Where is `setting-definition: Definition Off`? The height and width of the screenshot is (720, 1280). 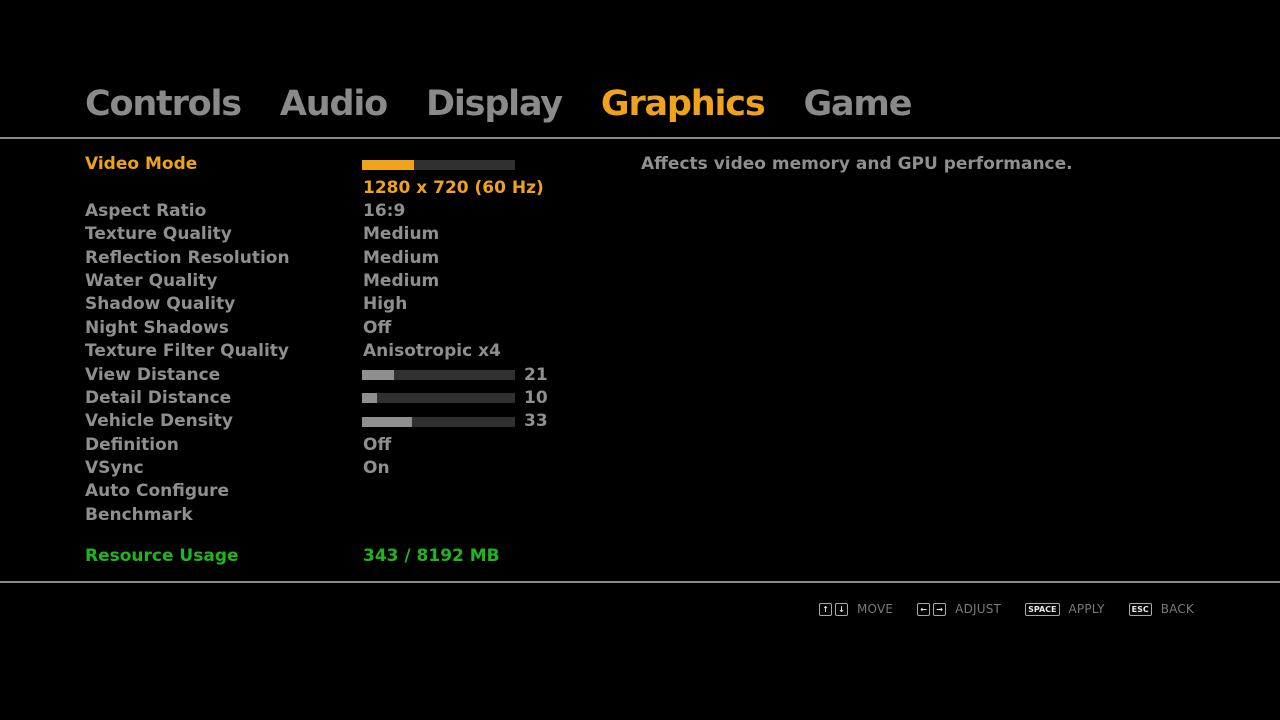
setting-definition: Definition Off is located at coordinates (325, 445).